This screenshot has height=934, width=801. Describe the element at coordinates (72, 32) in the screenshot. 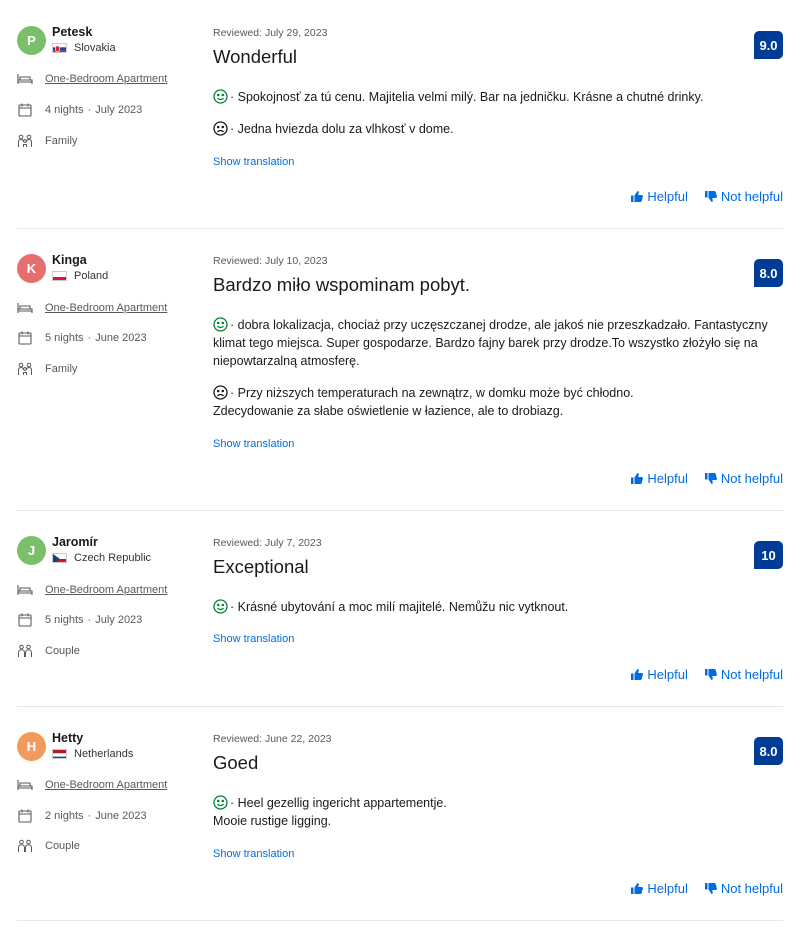

I see `reviewer-name: Petesk` at that location.